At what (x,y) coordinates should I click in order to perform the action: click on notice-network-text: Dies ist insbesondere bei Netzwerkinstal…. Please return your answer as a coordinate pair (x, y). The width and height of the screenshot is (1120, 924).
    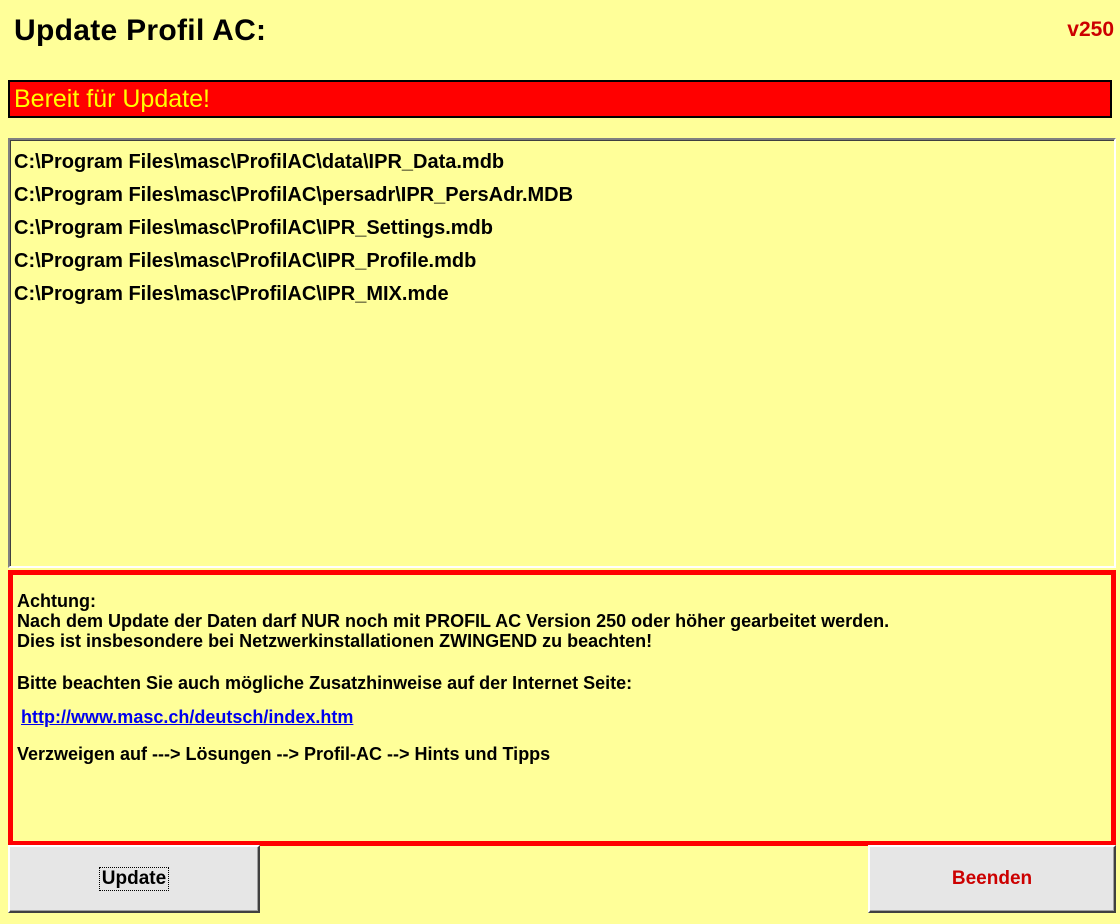
    Looking at the image, I should click on (335, 641).